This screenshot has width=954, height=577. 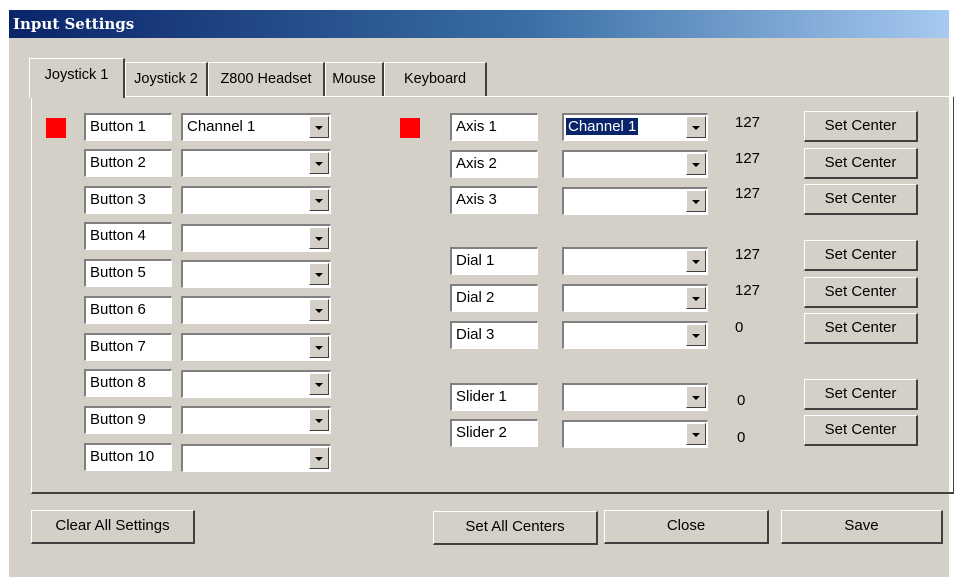 I want to click on axis-3-value: 127, so click(x=748, y=193).